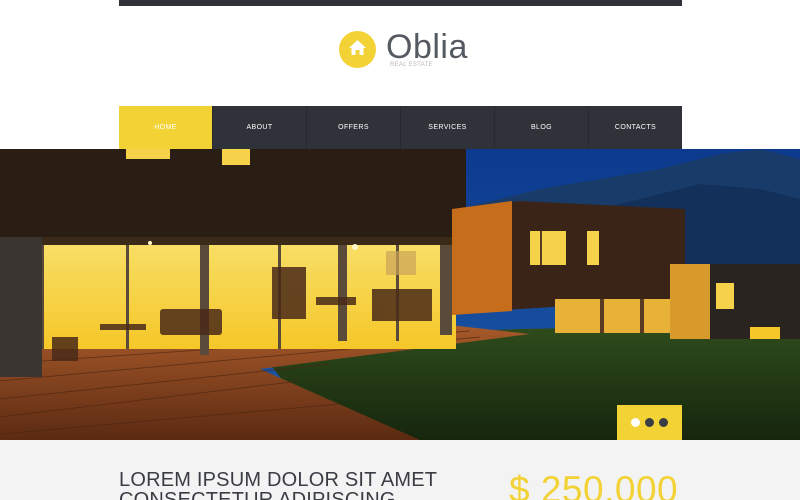 The width and height of the screenshot is (800, 500). I want to click on slider-pagination, so click(649, 422).